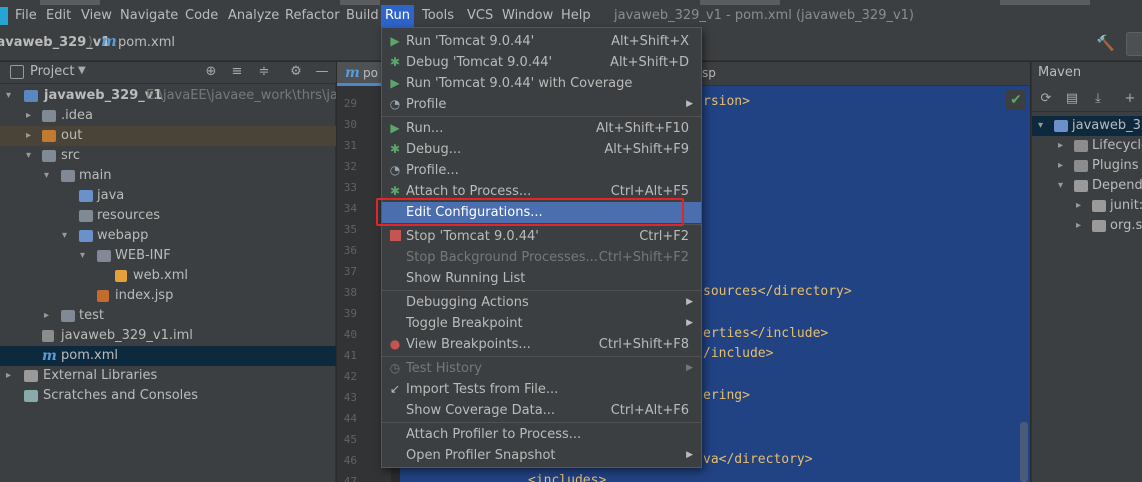 The width and height of the screenshot is (1142, 482). Describe the element at coordinates (146, 42) in the screenshot. I see `breadcrumb-file: pom.xml` at that location.